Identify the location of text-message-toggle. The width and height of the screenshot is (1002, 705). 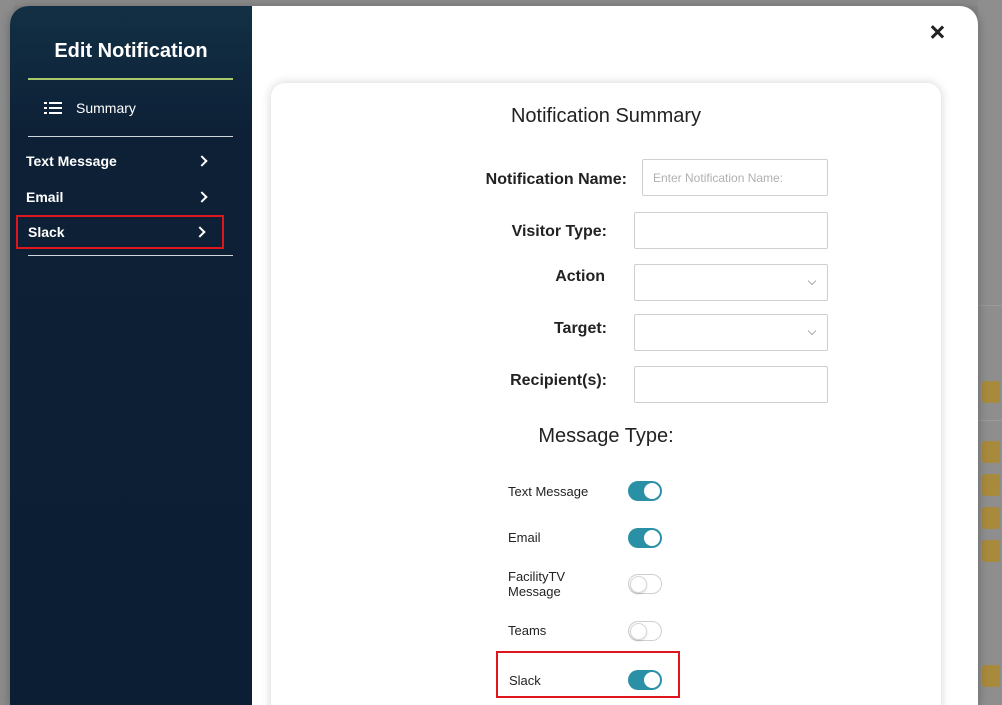
(645, 491).